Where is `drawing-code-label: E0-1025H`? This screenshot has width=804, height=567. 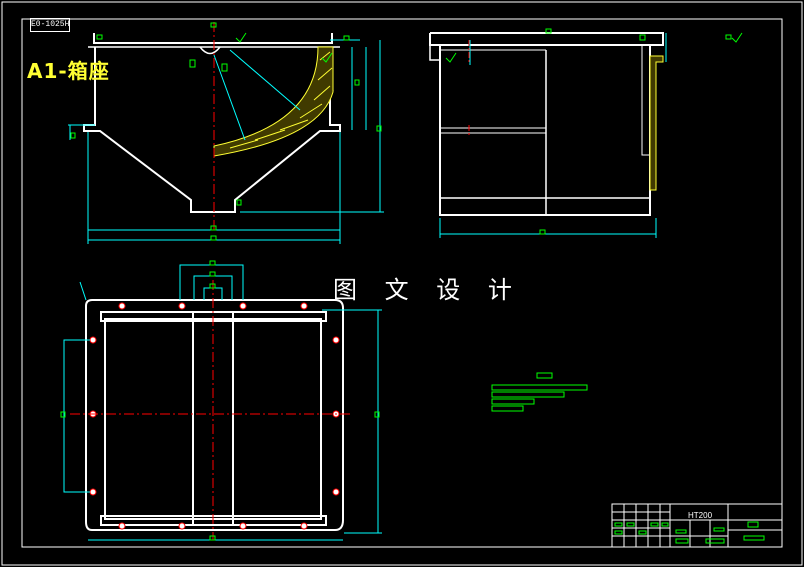 drawing-code-label: E0-1025H is located at coordinates (50, 25).